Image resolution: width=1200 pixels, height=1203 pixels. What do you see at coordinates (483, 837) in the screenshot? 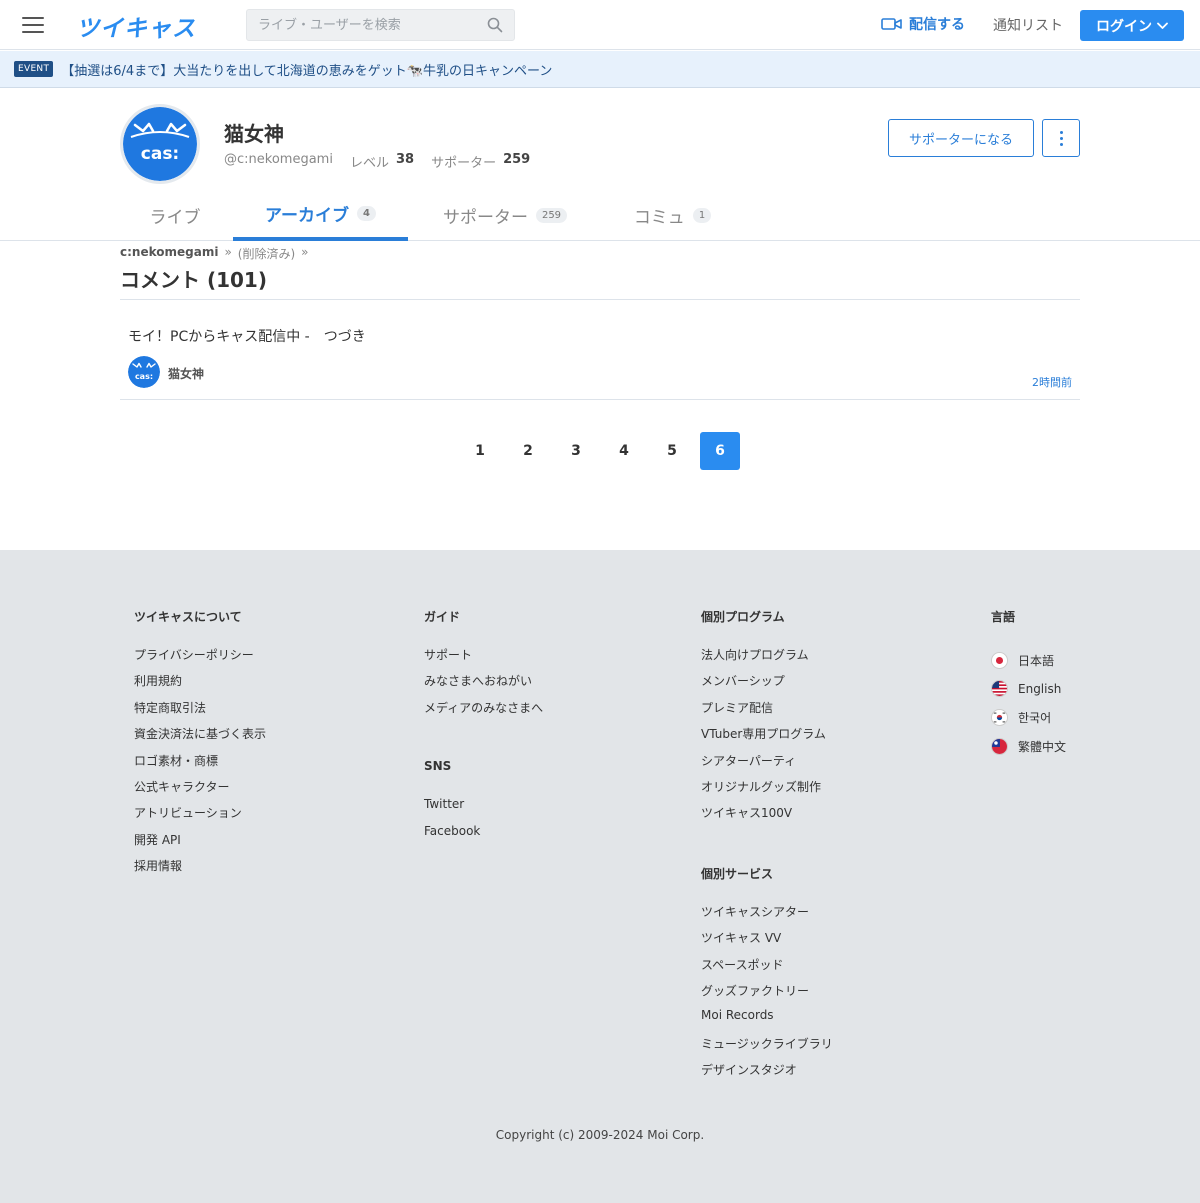
I see `footer-link: Facebook` at bounding box center [483, 837].